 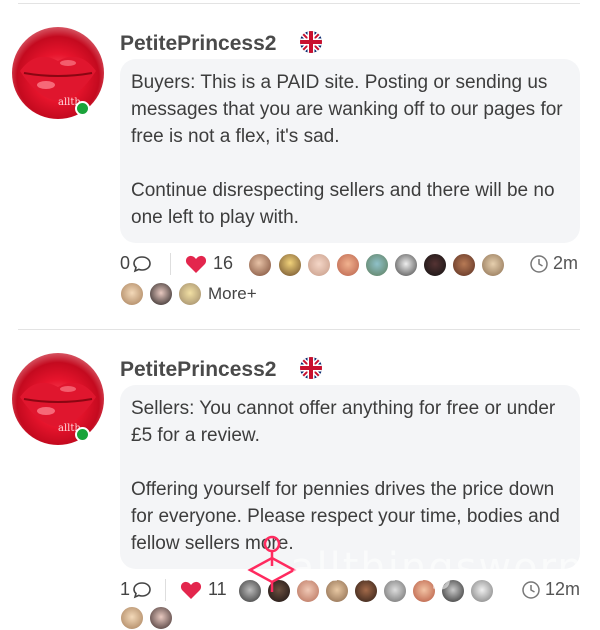 What do you see at coordinates (299, 329) in the screenshot?
I see `post-divider` at bounding box center [299, 329].